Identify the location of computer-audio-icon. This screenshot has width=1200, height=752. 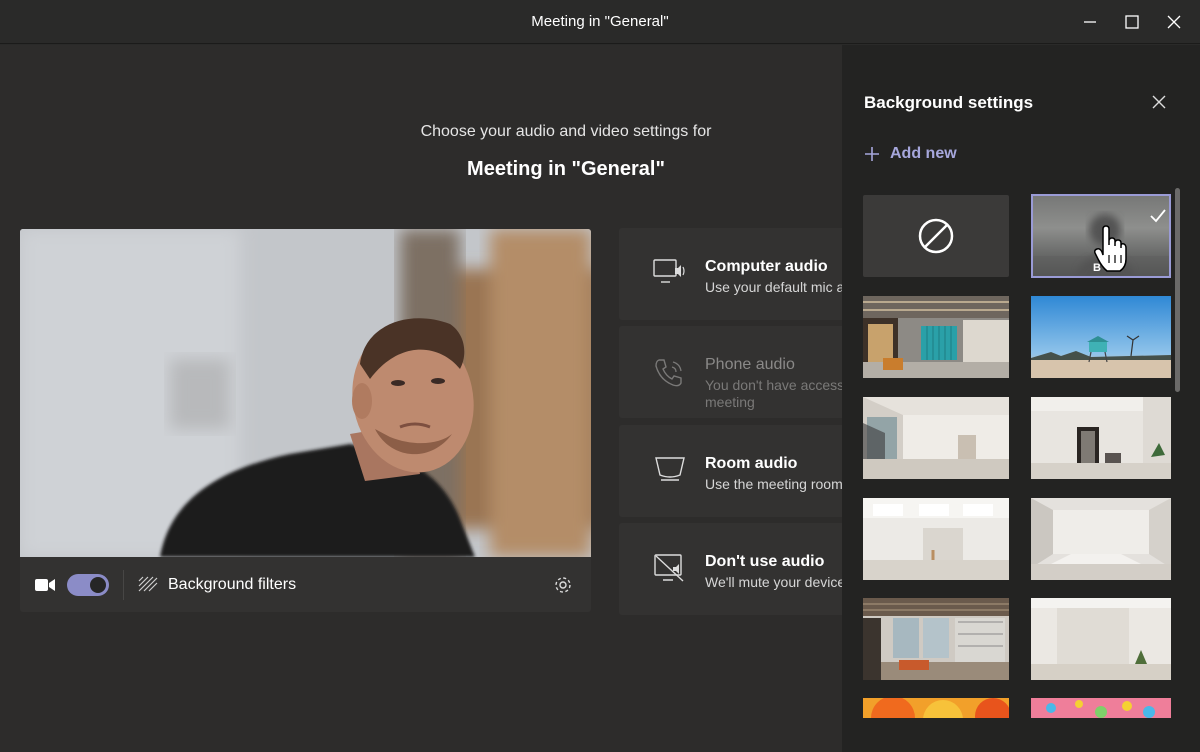
(670, 275).